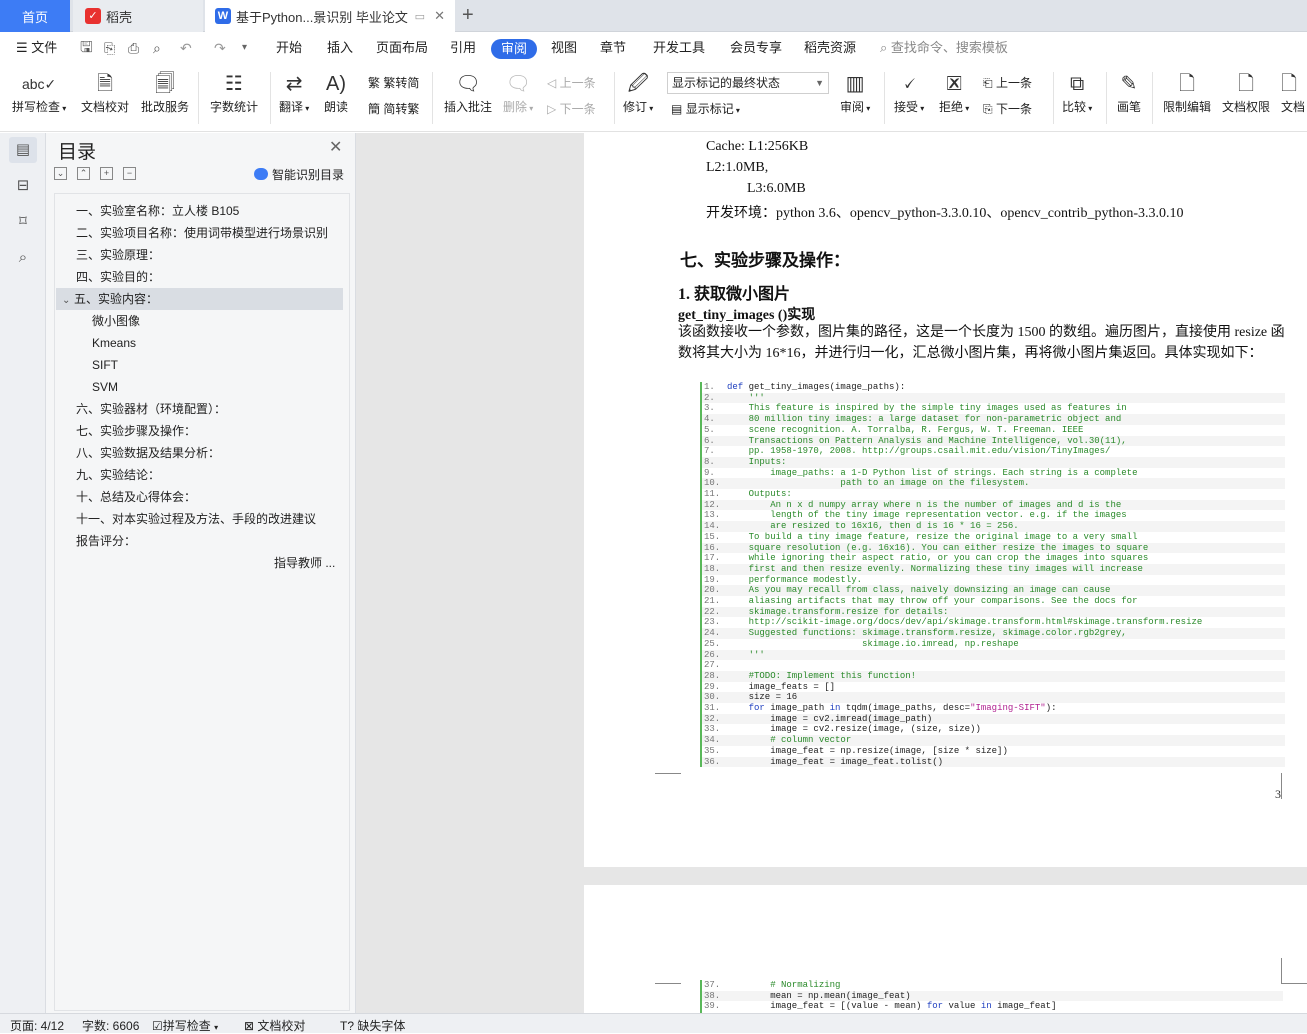 This screenshot has height=1034, width=1307. What do you see at coordinates (165, 92) in the screenshot?
I see `batch-service-button: 🗐 批改服务` at bounding box center [165, 92].